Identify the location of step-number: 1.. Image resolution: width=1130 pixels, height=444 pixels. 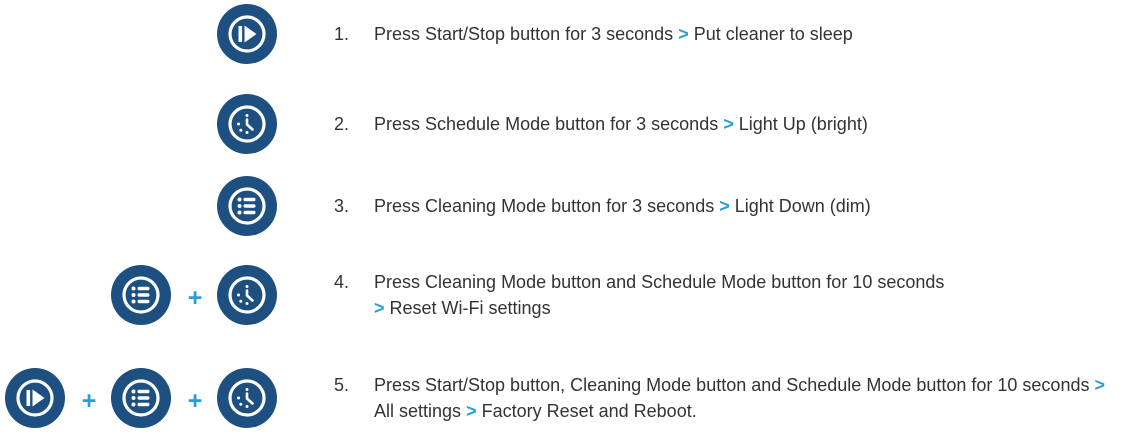
(342, 34).